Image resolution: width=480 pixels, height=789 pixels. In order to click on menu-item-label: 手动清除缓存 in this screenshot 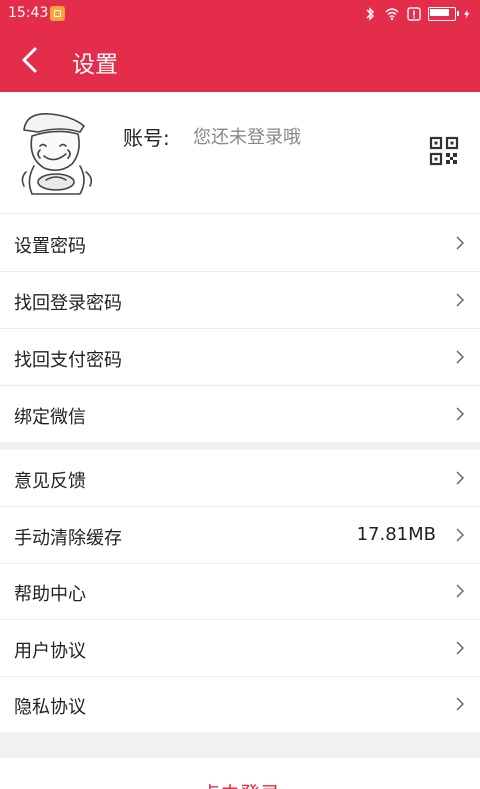, I will do `click(68, 538)`.